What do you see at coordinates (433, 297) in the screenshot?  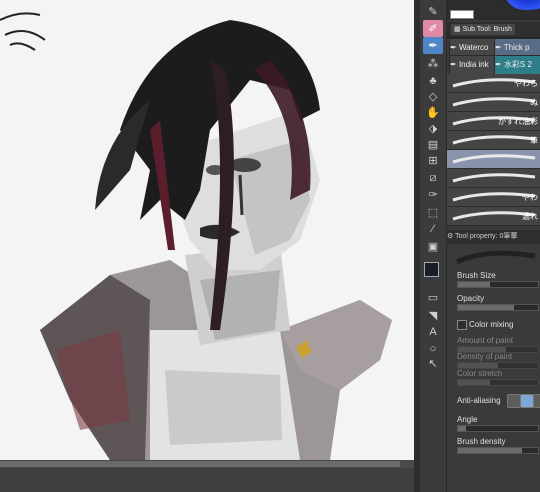 I see `balloon-tool-icon: ▭` at bounding box center [433, 297].